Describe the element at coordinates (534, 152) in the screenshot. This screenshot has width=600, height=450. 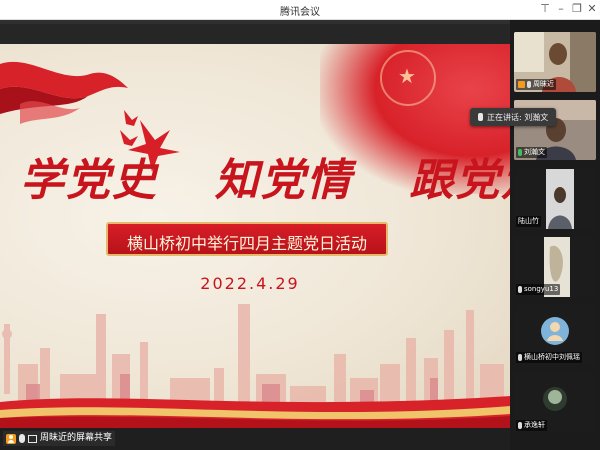
I see `participant-name: 刘瀚文` at that location.